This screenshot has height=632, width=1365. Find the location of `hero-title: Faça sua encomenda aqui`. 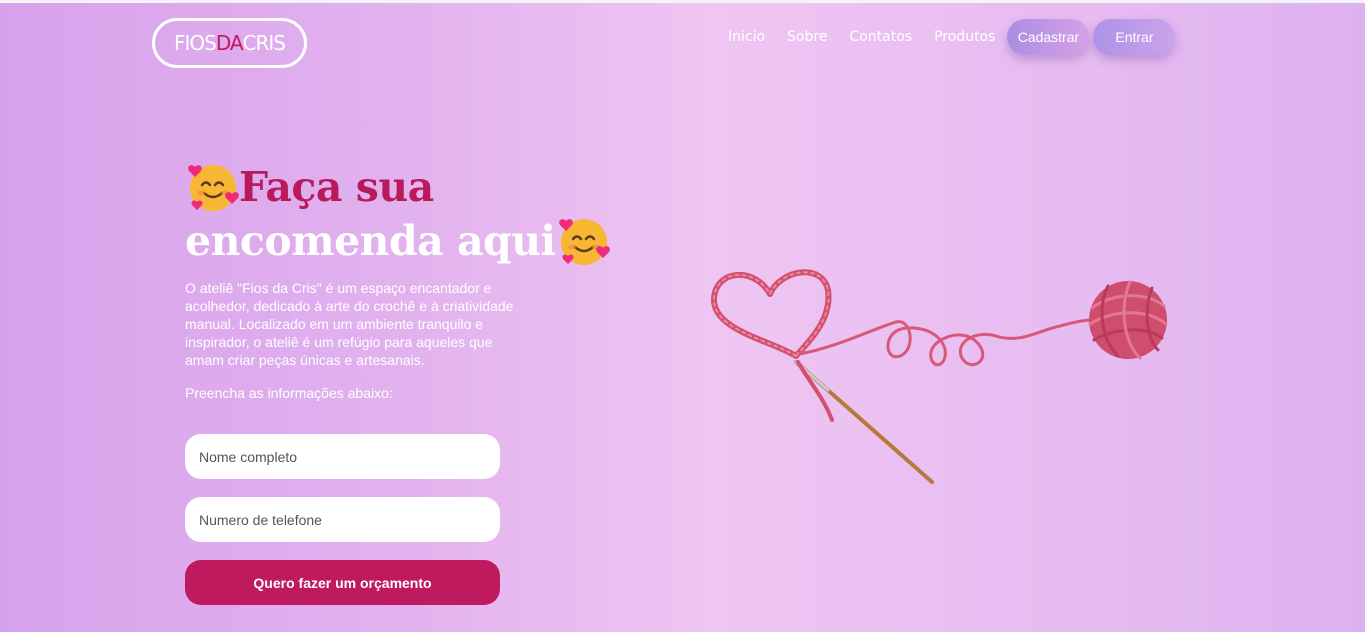

hero-title: Faça sua encomenda aqui is located at coordinates (405, 214).